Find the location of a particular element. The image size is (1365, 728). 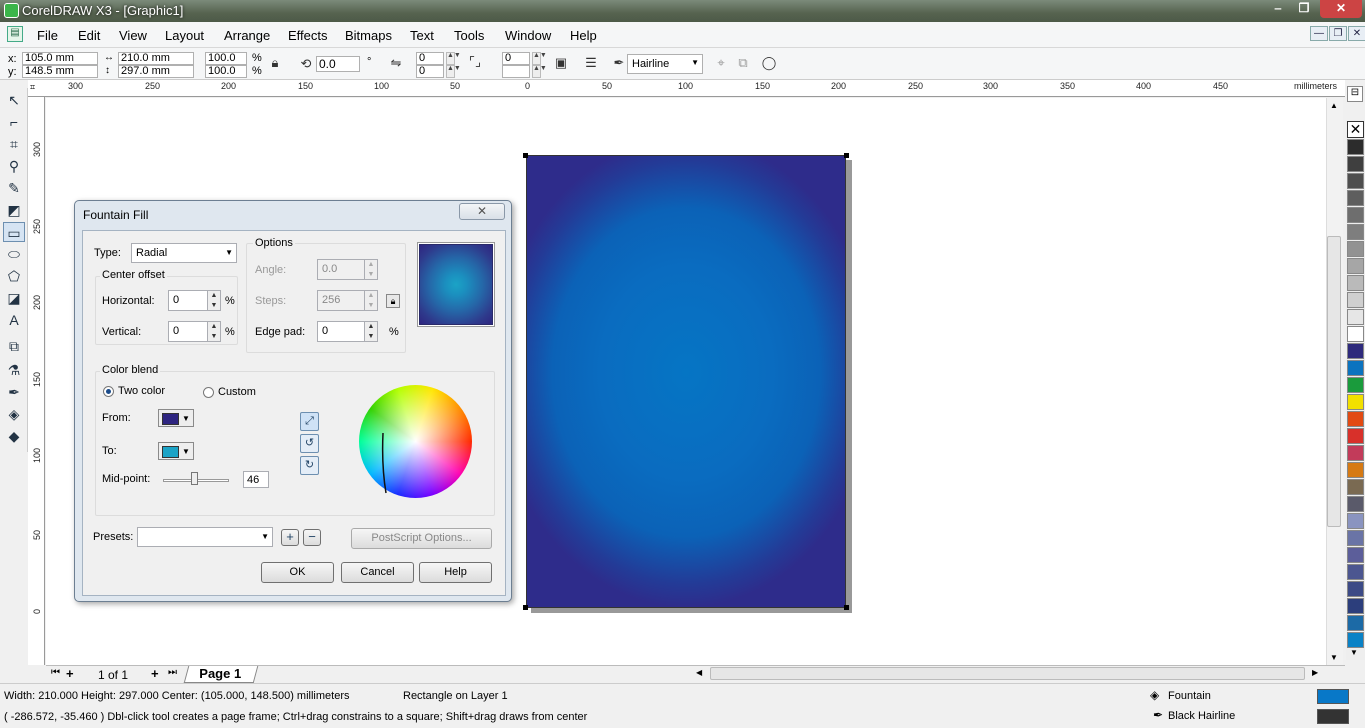

y-position-field: 148.5 mm is located at coordinates (60, 71).